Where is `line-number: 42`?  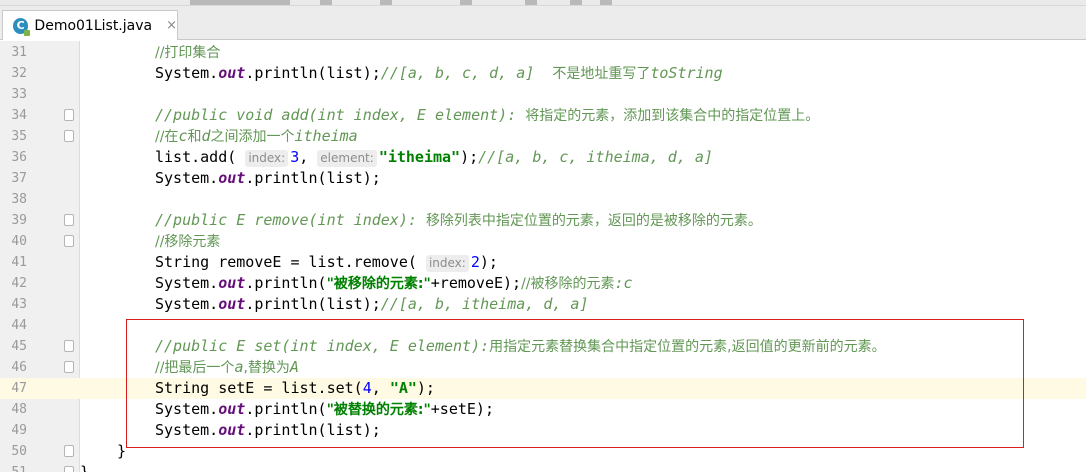 line-number: 42 is located at coordinates (19, 283).